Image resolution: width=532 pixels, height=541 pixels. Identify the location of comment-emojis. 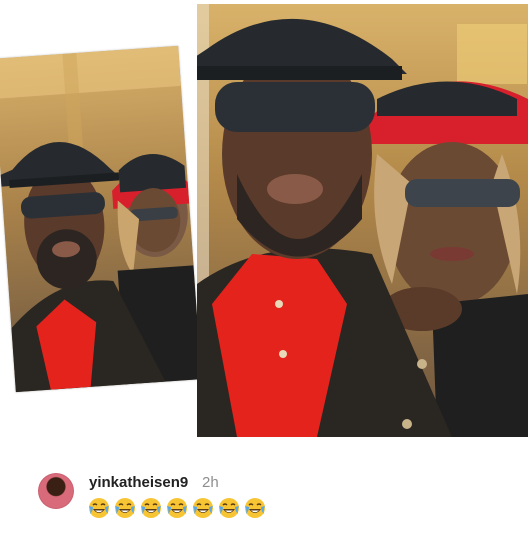
(177, 508).